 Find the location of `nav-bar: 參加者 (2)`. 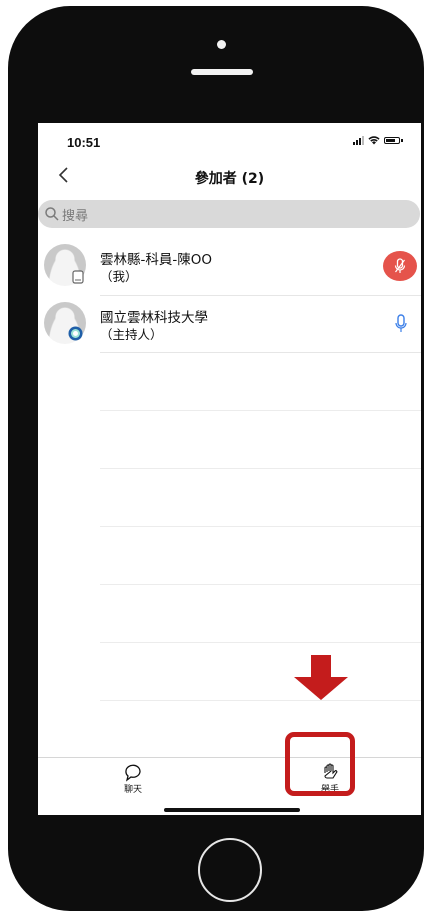

nav-bar: 參加者 (2) is located at coordinates (229, 175).